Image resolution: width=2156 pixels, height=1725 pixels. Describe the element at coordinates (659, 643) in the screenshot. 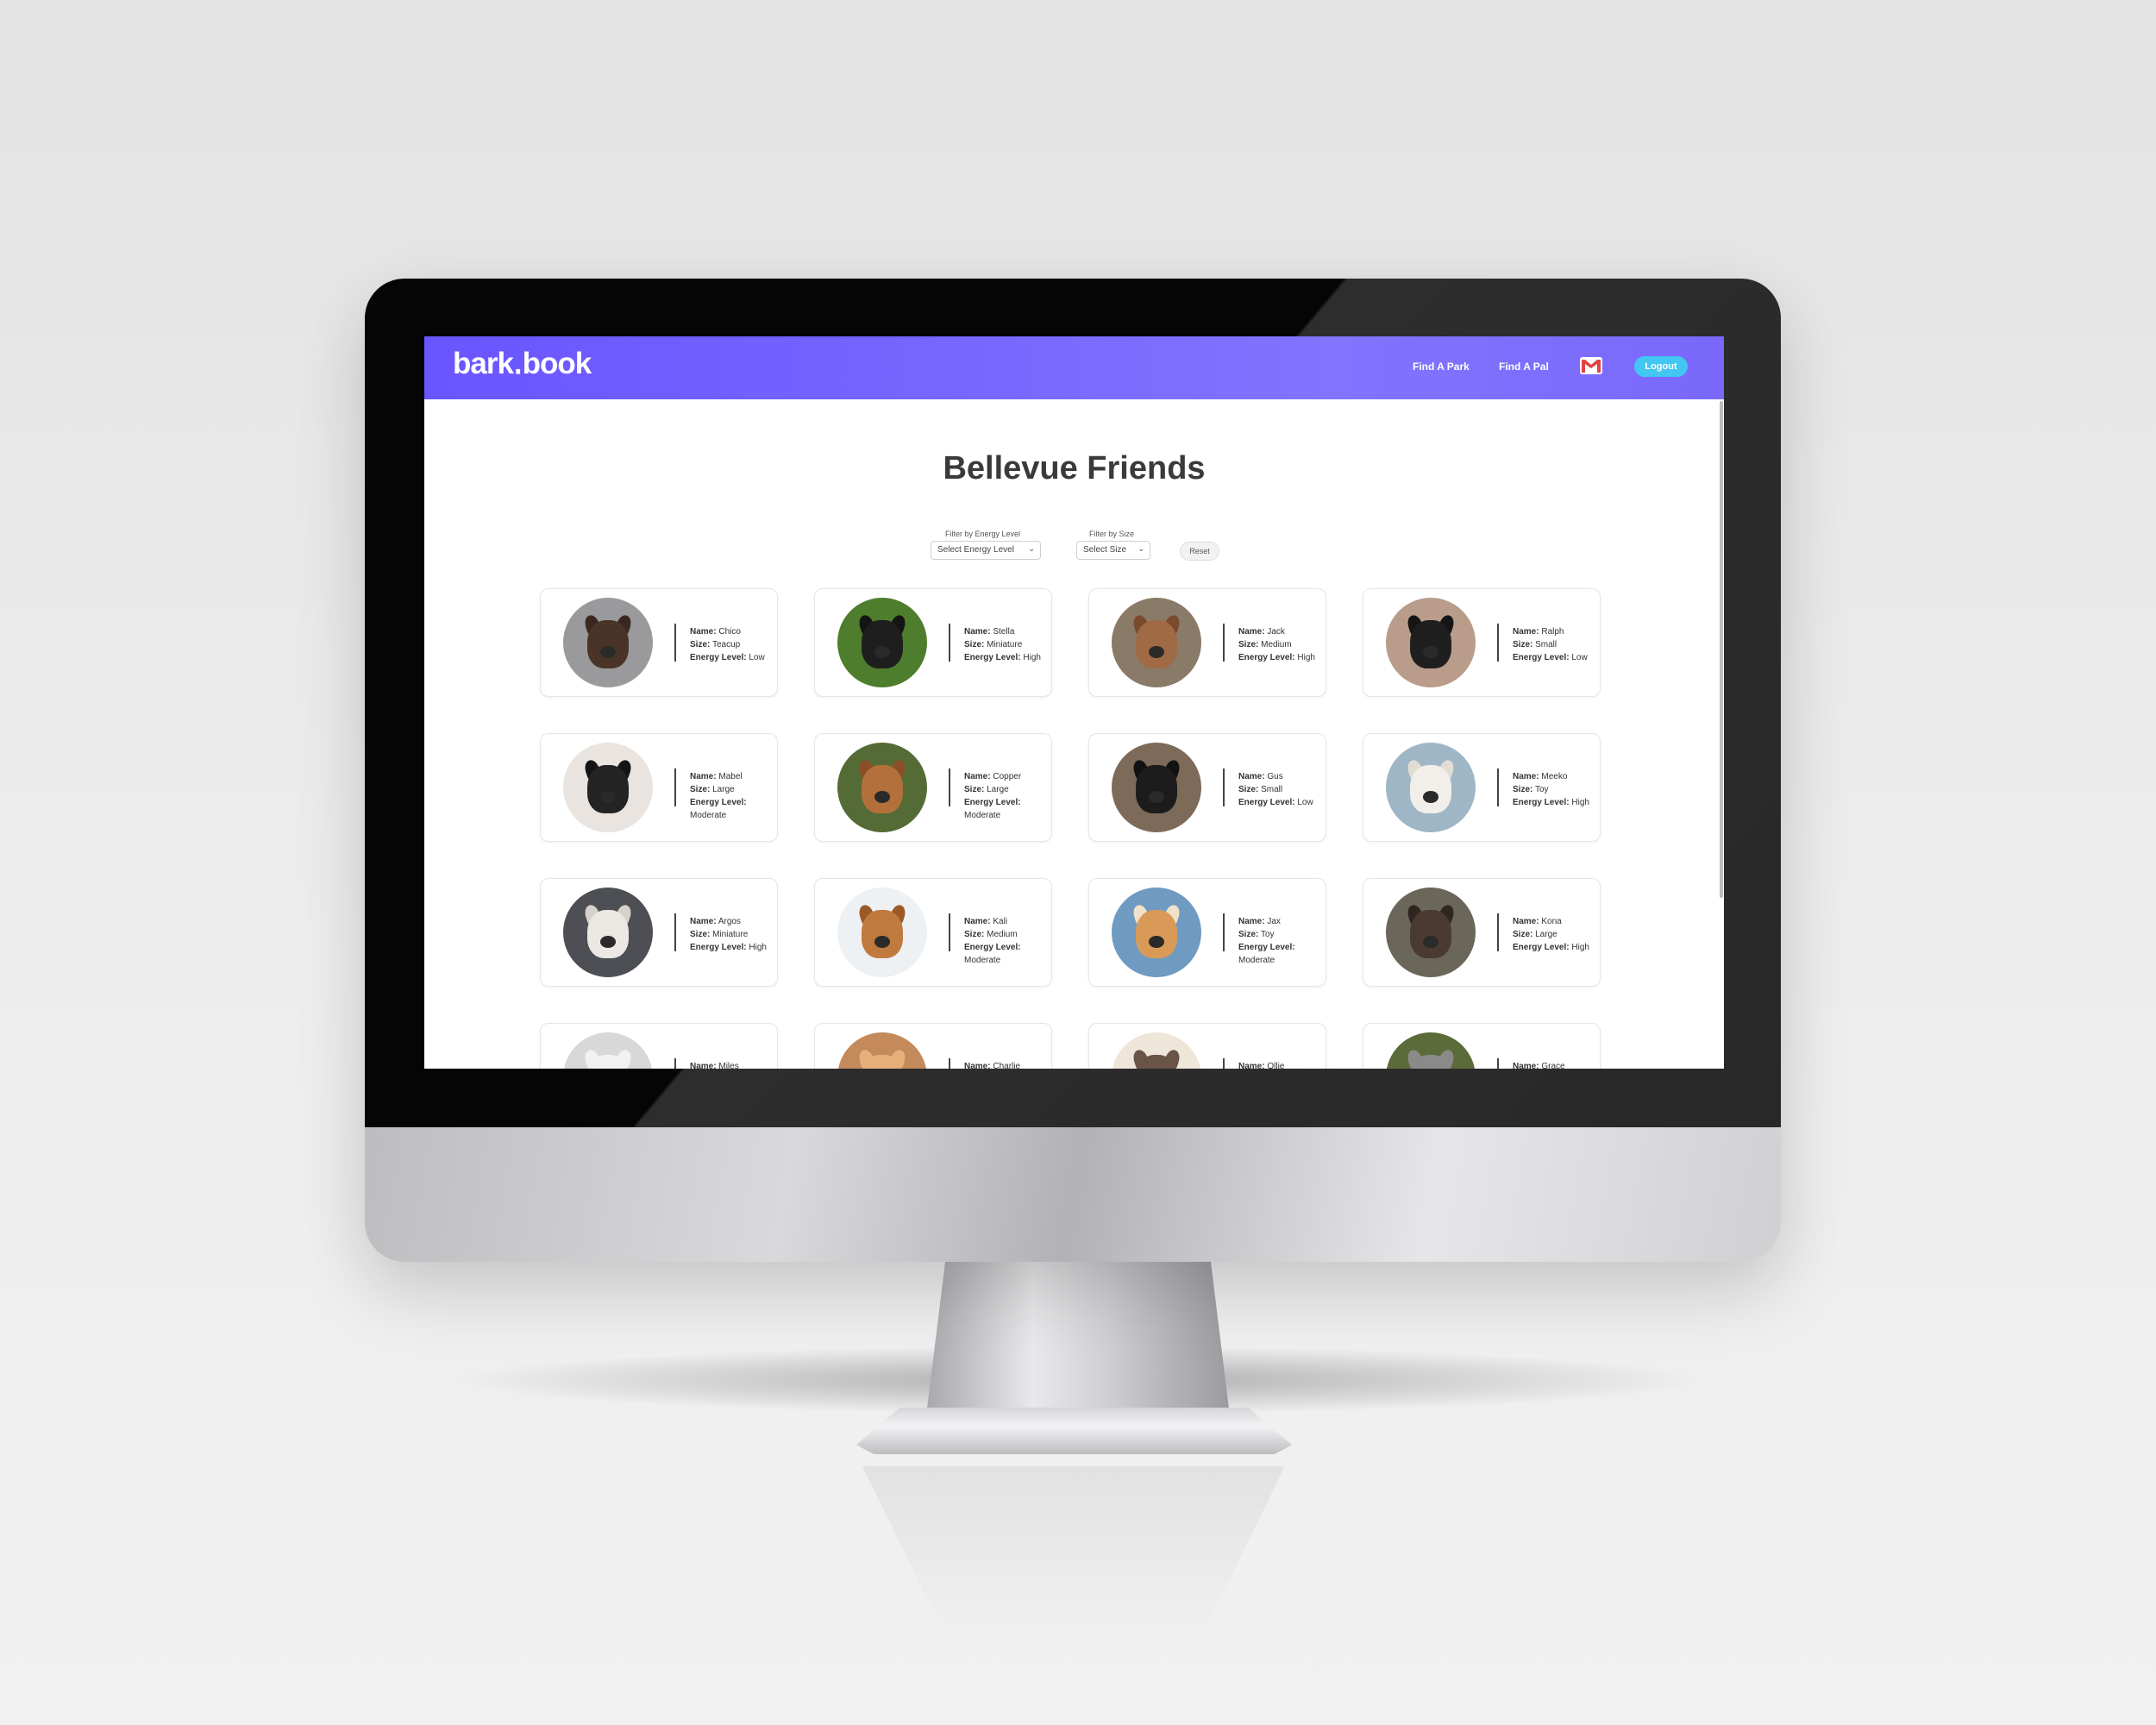

I see `dog-card: Name: Chico Size: Teacup Energy Level: Low` at that location.